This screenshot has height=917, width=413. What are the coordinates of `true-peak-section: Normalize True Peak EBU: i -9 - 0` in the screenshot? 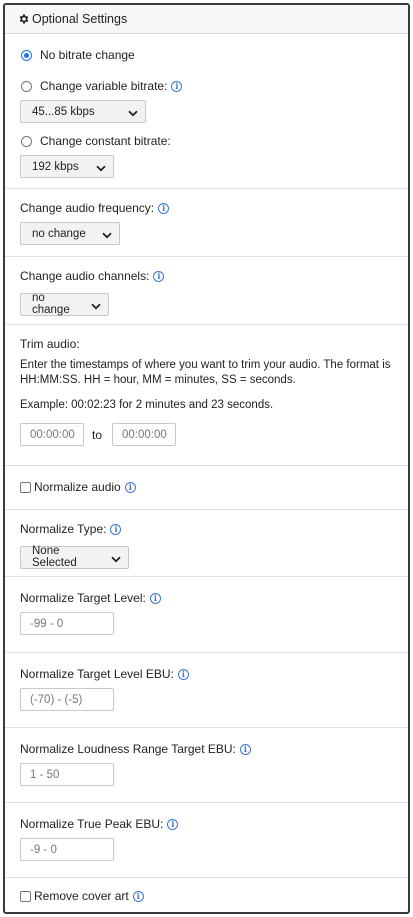 It's located at (206, 840).